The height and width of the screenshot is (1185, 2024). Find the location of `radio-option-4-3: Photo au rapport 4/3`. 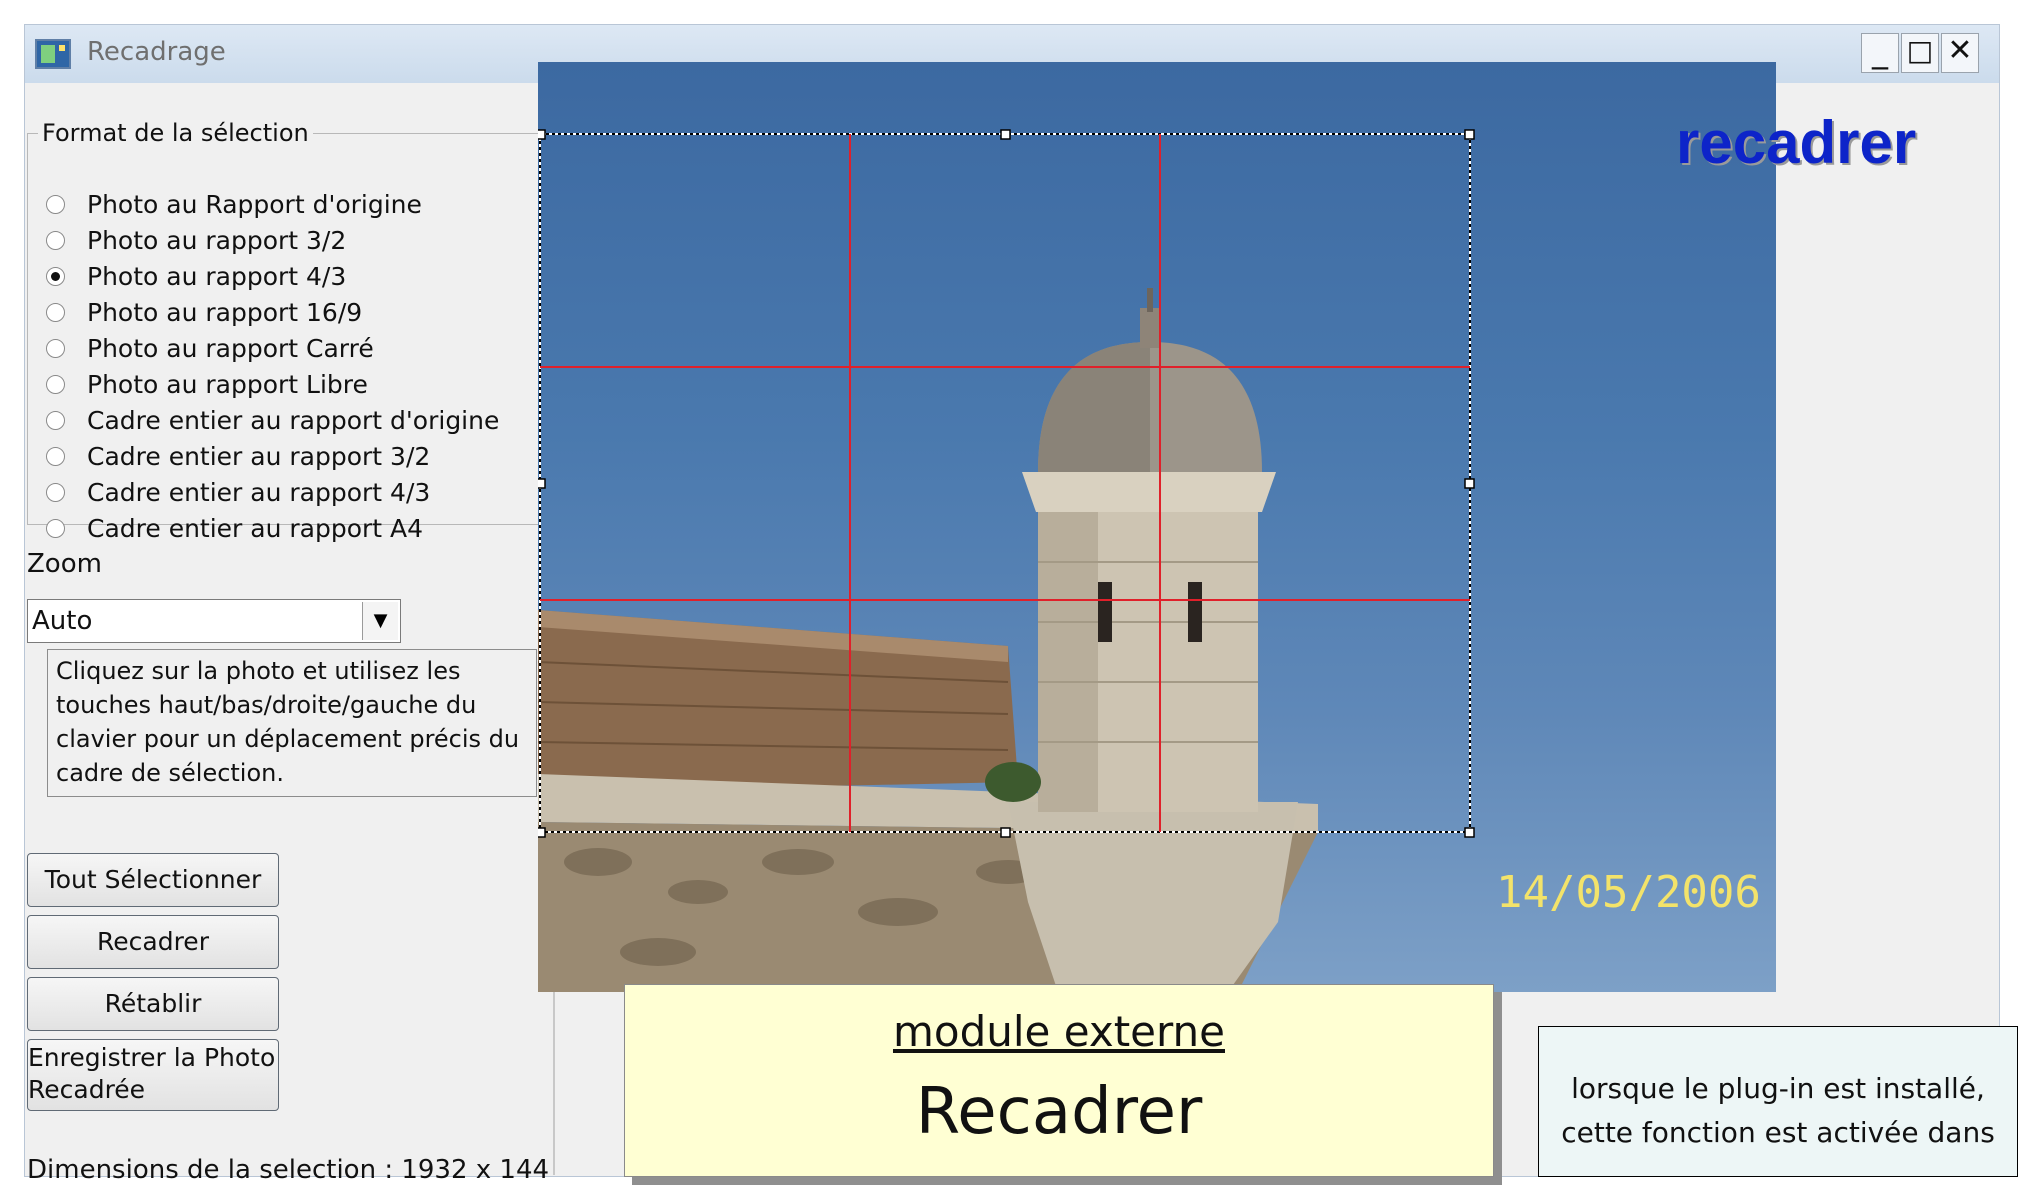

radio-option-4-3: Photo au rapport 4/3 is located at coordinates (196, 276).